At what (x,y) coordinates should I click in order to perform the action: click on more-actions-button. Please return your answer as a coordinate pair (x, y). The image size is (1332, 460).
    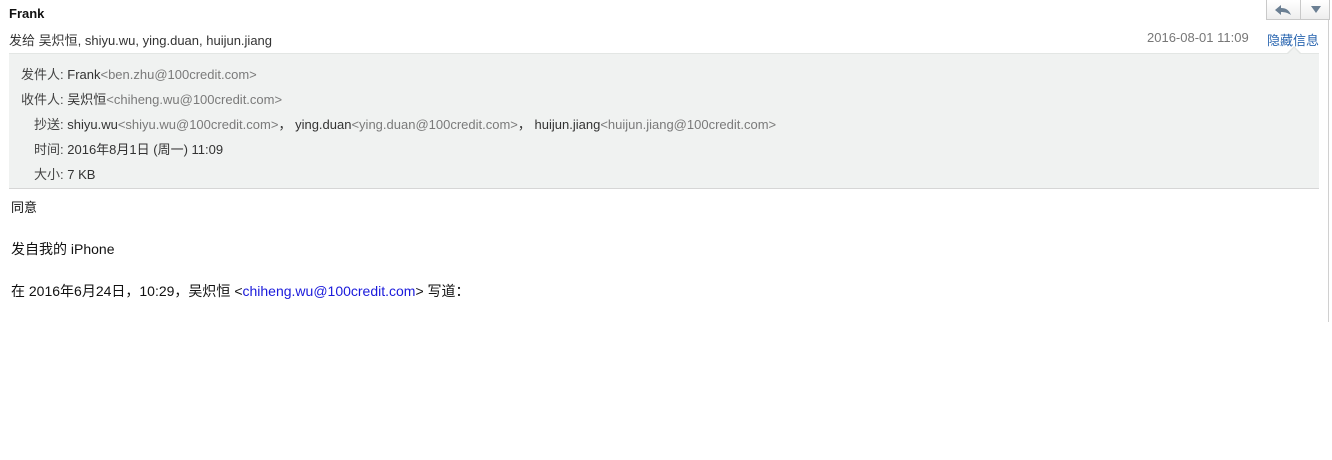
    Looking at the image, I should click on (1315, 9).